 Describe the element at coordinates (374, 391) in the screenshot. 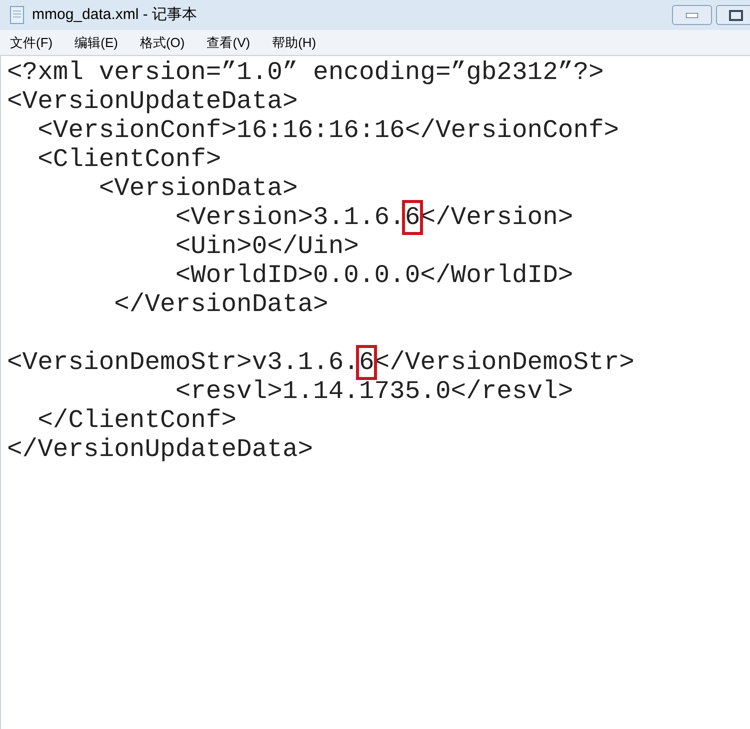

I see `code-line: <resvl>1.14.1735.0</resvl>` at that location.